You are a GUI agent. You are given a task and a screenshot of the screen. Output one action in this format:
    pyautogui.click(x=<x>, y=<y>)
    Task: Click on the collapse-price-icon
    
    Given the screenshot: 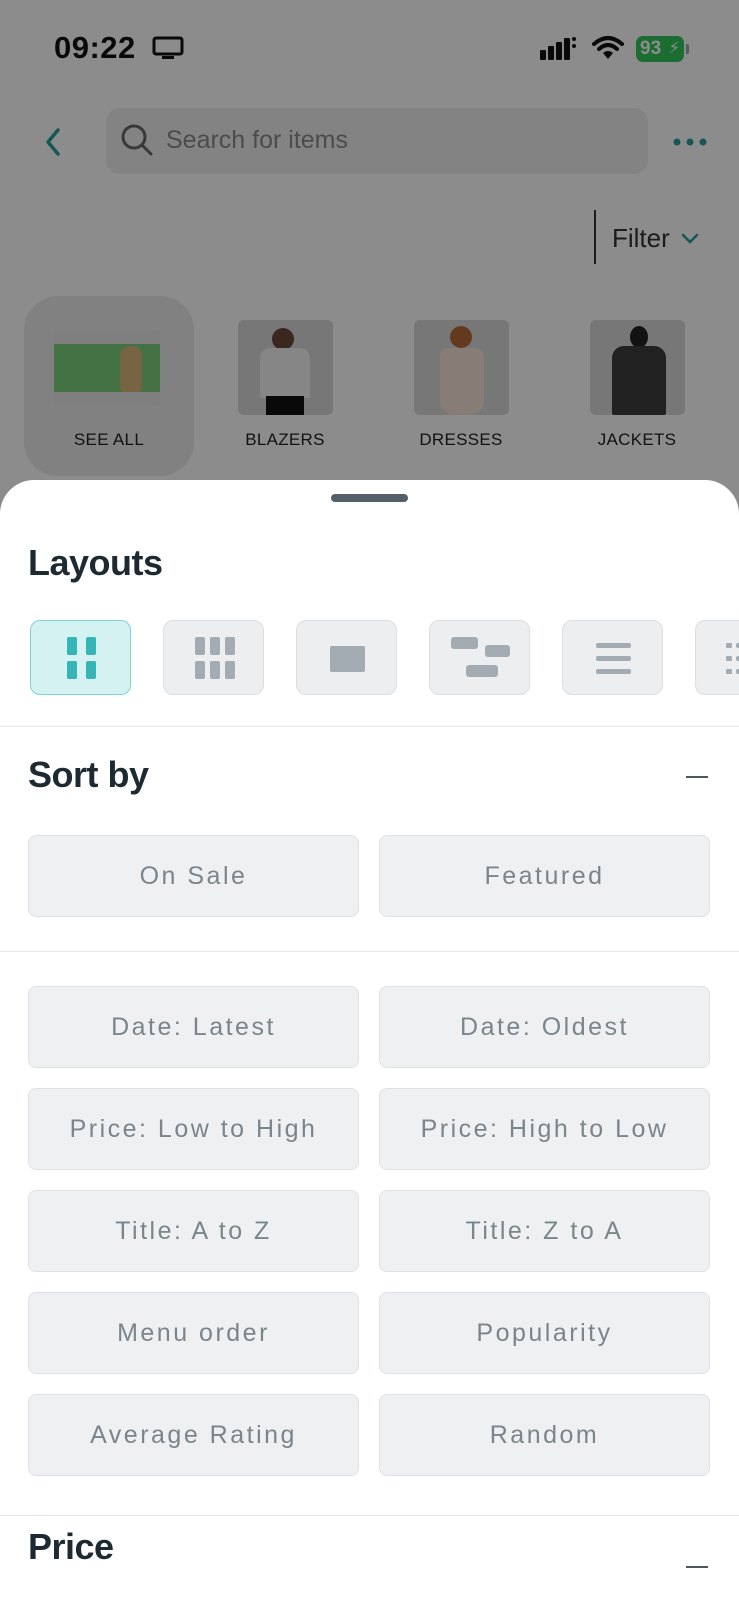 What is the action you would take?
    pyautogui.click(x=697, y=1567)
    